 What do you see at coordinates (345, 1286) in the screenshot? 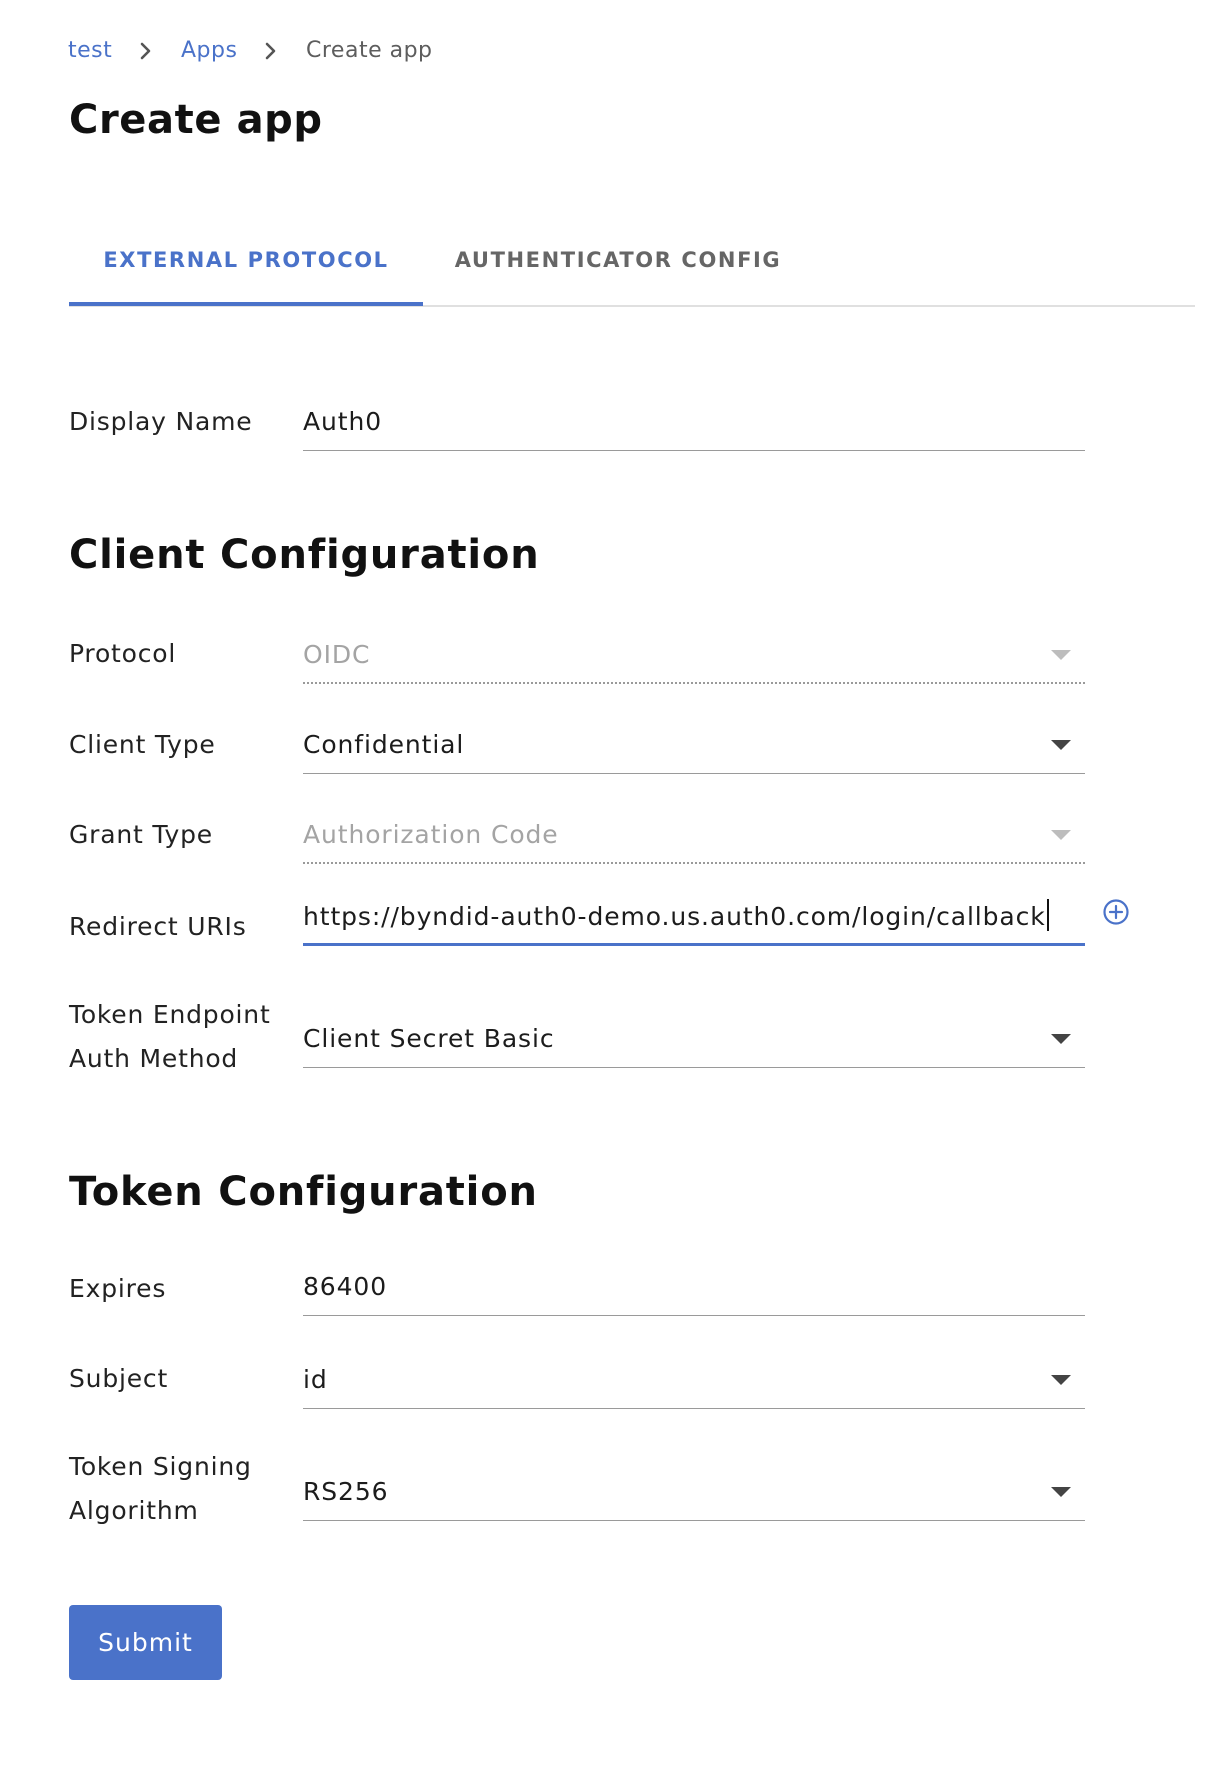
I see `expires-value: 86400` at bounding box center [345, 1286].